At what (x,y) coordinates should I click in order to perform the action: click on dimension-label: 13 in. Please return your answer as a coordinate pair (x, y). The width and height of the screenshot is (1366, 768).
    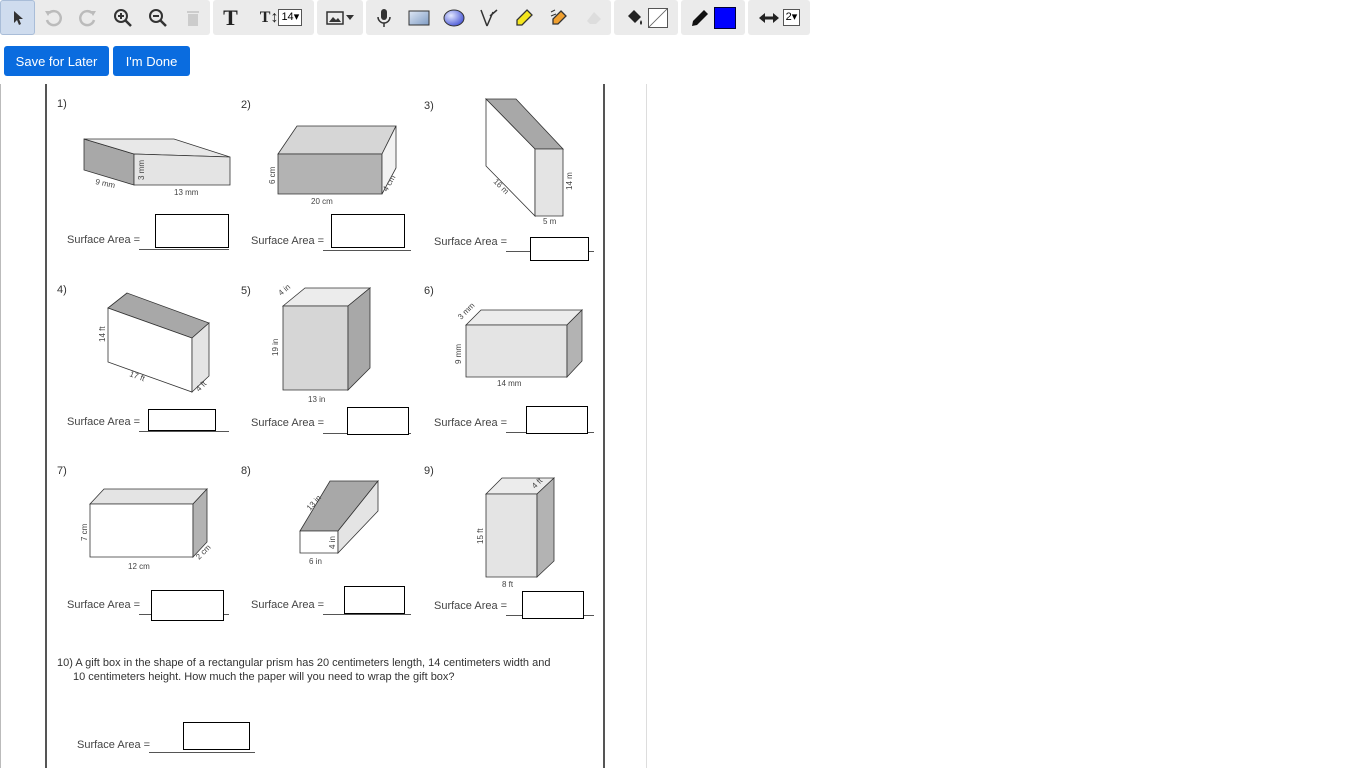
    Looking at the image, I should click on (316, 399).